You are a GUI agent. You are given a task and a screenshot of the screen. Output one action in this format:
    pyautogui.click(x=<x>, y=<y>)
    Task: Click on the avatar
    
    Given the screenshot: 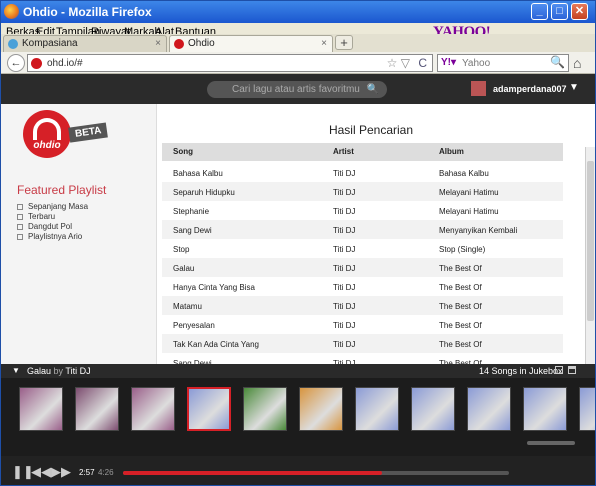 What is the action you would take?
    pyautogui.click(x=478, y=88)
    